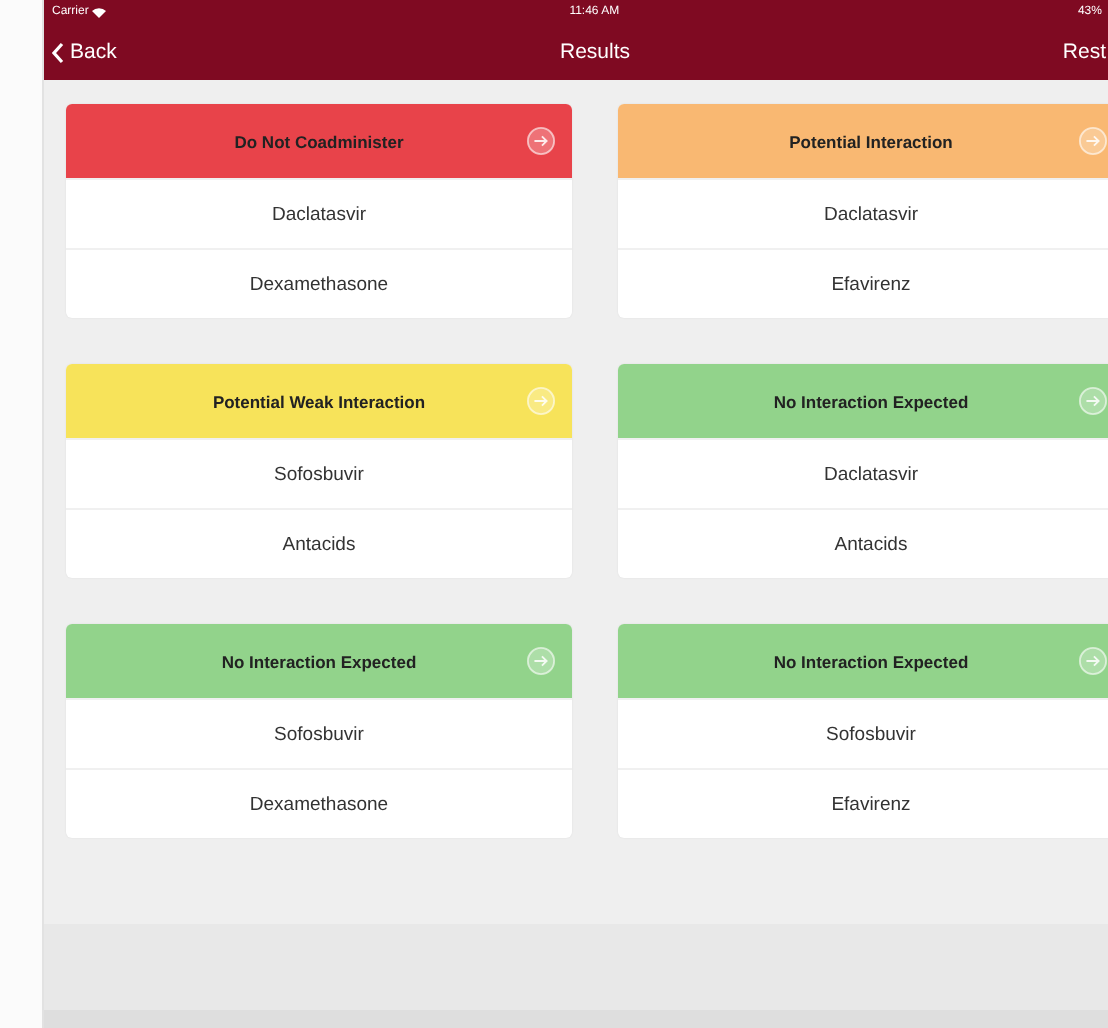  What do you see at coordinates (319, 401) in the screenshot?
I see `card-header: Potential Weak Interaction` at bounding box center [319, 401].